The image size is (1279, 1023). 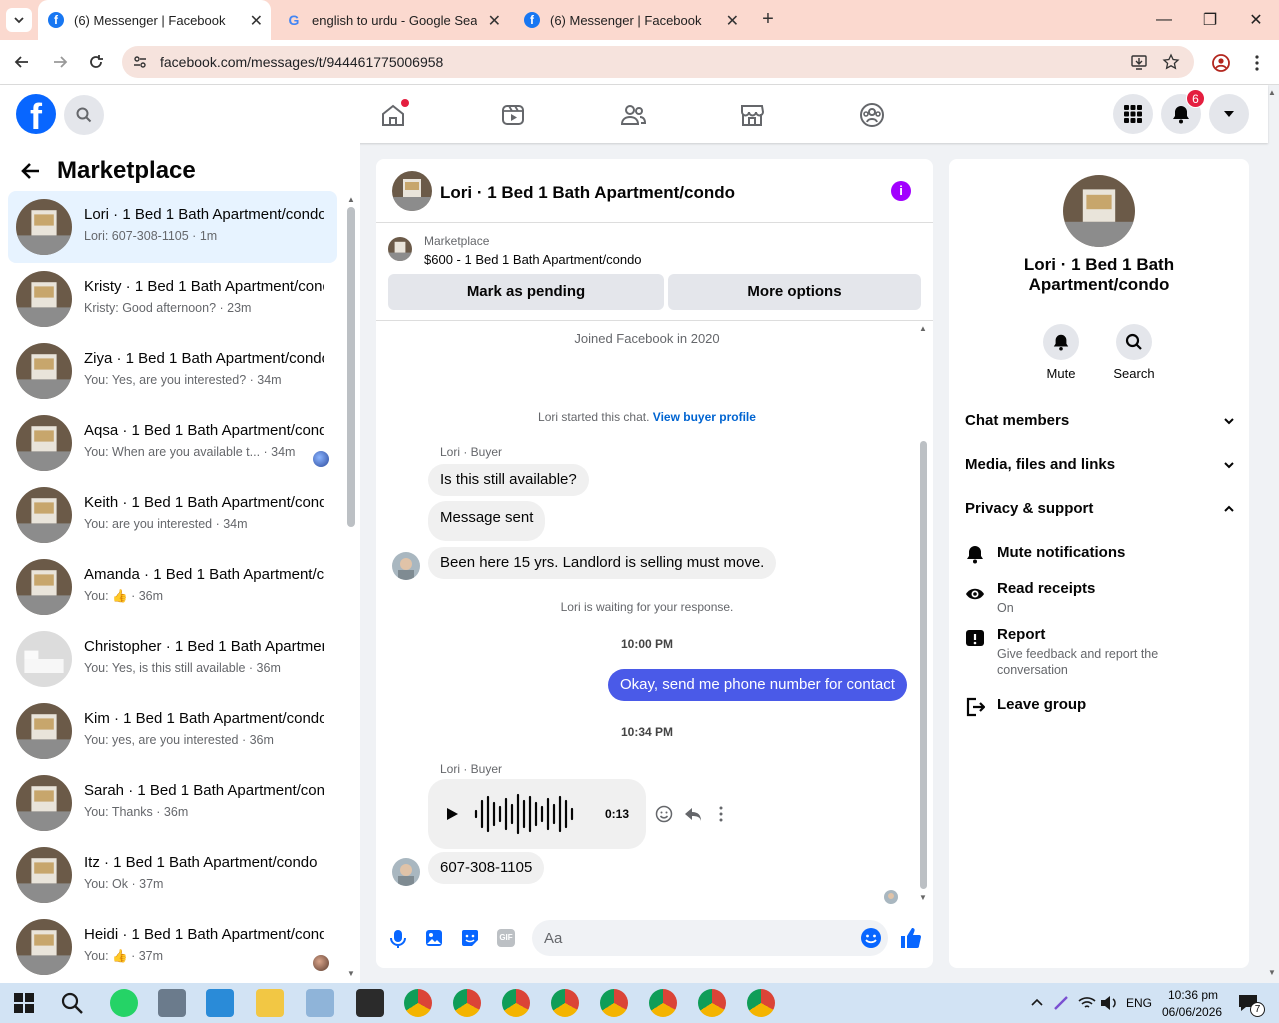 What do you see at coordinates (1229, 114) in the screenshot?
I see `account-button` at bounding box center [1229, 114].